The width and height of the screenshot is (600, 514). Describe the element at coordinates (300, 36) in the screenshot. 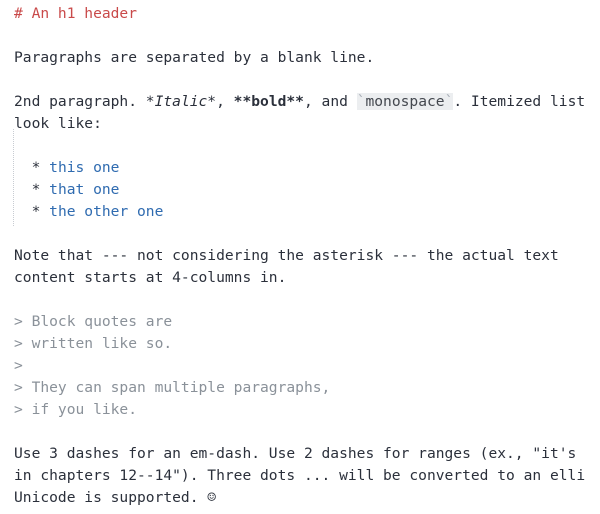

I see `line-2-blank` at that location.